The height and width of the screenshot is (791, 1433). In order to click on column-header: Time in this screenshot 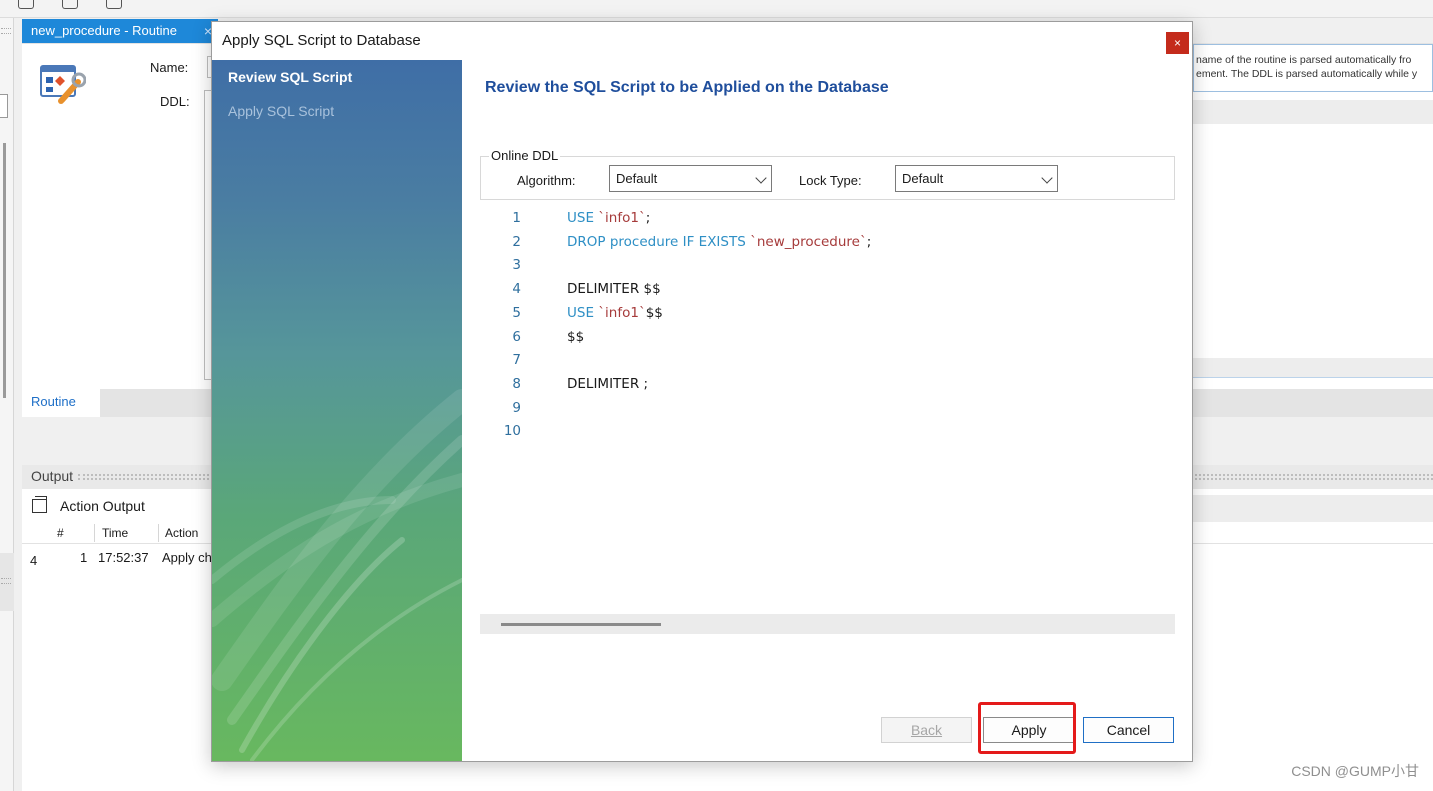, I will do `click(115, 533)`.